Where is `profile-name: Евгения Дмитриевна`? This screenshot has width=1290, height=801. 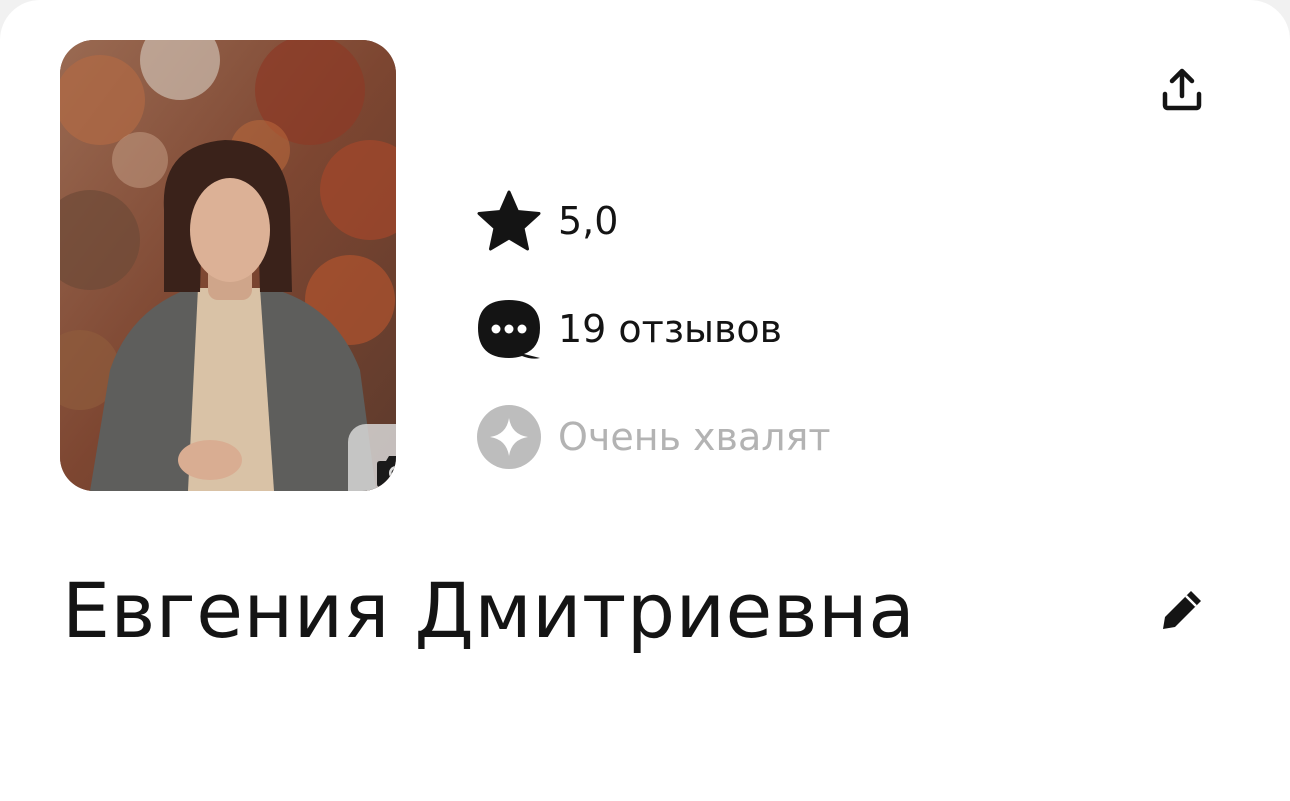 profile-name: Евгения Дмитриевна is located at coordinates (489, 610).